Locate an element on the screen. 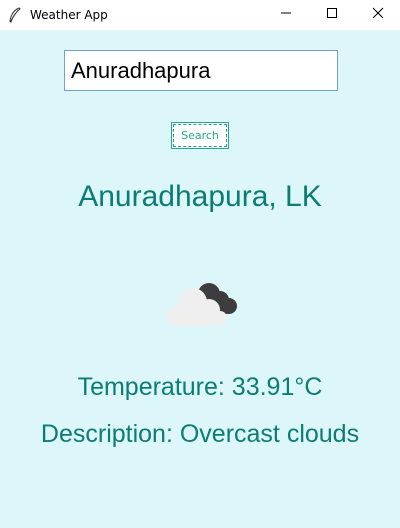  close-button is located at coordinates (377, 15).